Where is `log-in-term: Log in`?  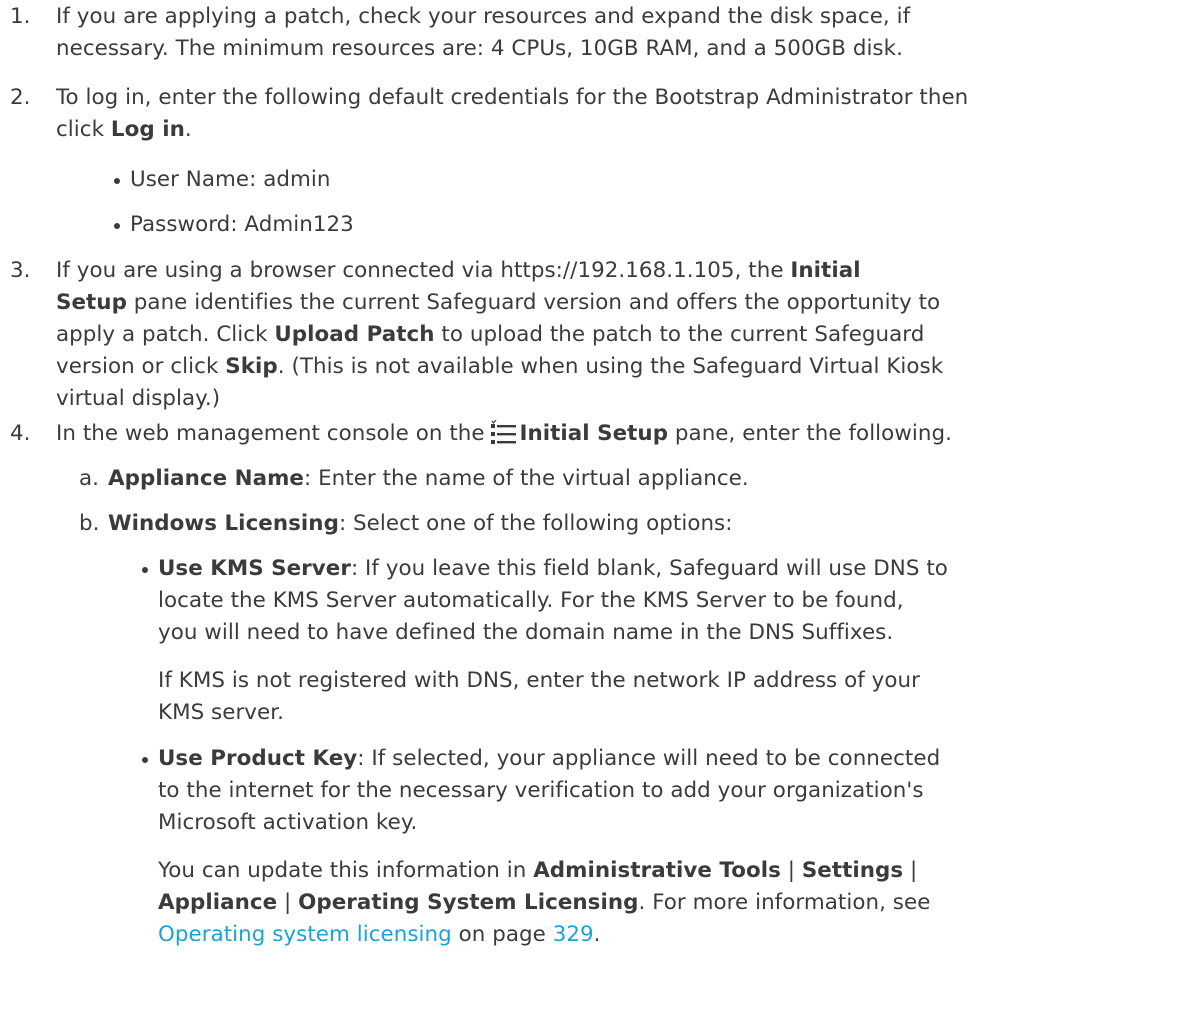 log-in-term: Log in is located at coordinates (147, 129).